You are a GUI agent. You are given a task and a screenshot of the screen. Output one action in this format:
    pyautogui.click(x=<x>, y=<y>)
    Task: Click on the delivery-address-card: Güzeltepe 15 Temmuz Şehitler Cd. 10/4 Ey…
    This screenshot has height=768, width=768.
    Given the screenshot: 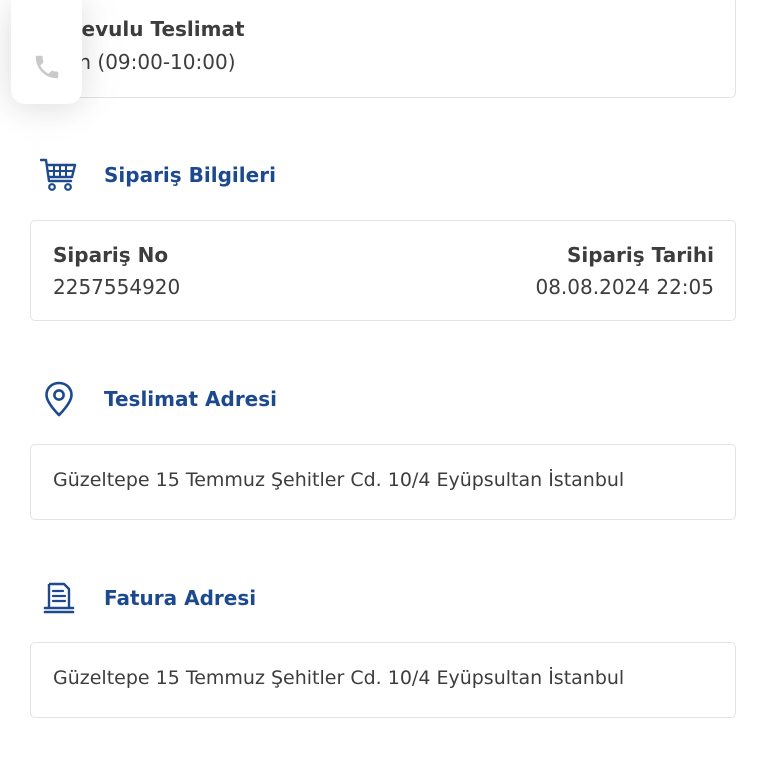 What is the action you would take?
    pyautogui.click(x=383, y=482)
    